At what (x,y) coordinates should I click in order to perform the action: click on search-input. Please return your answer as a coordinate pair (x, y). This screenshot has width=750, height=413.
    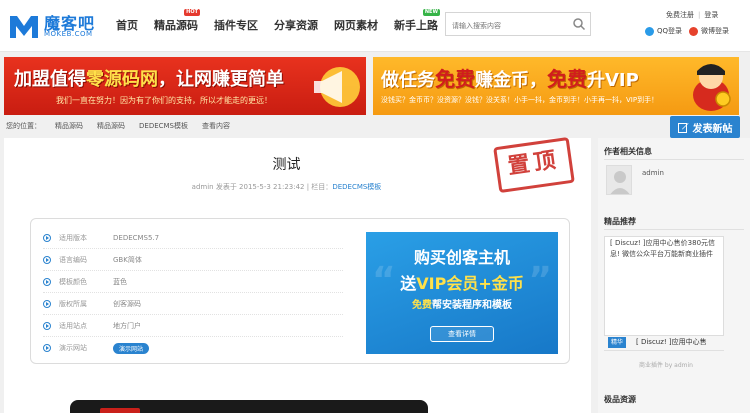
    Looking at the image, I should click on (505, 26).